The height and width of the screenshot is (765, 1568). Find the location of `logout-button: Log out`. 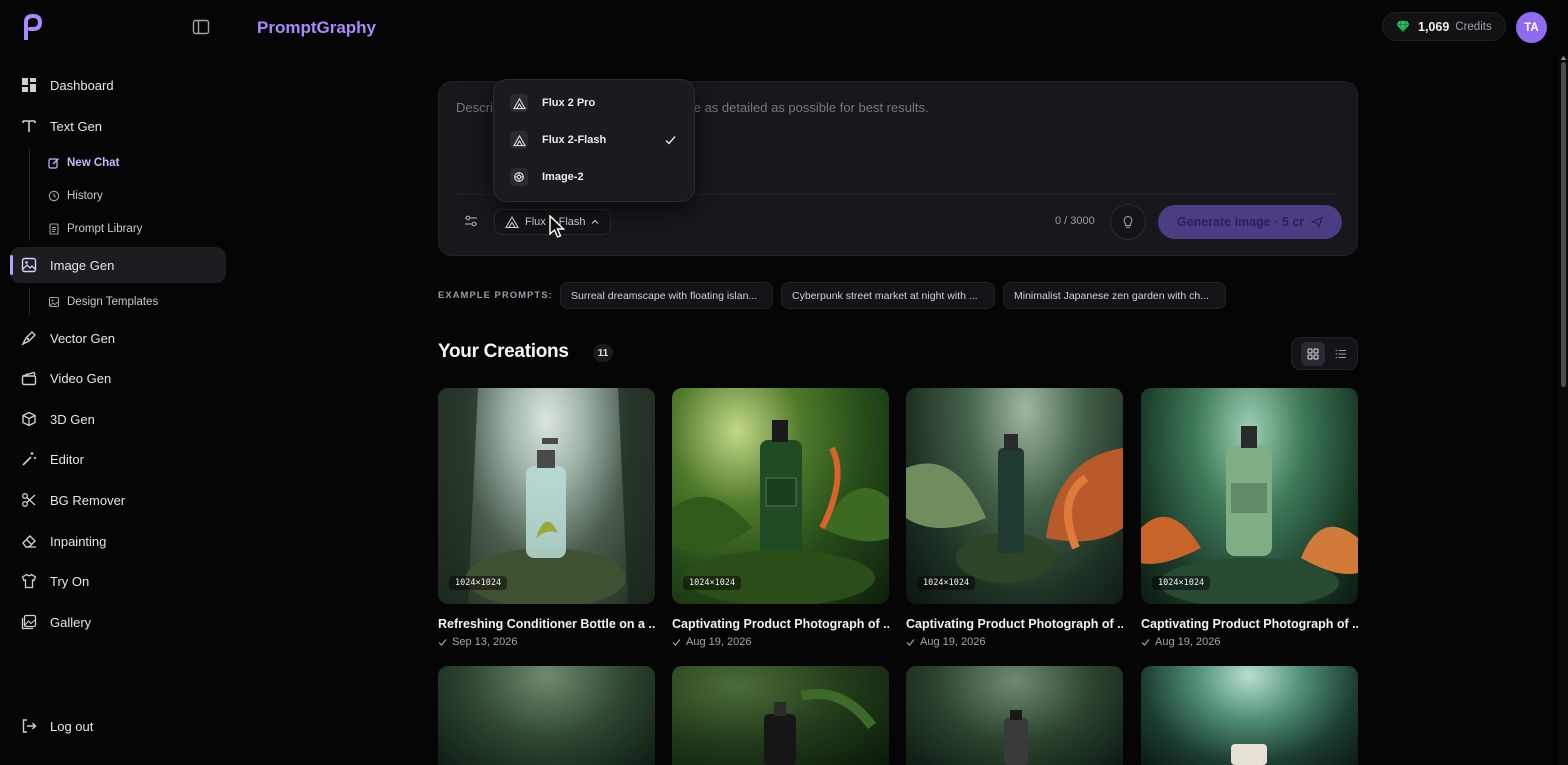

logout-button: Log out is located at coordinates (118, 726).